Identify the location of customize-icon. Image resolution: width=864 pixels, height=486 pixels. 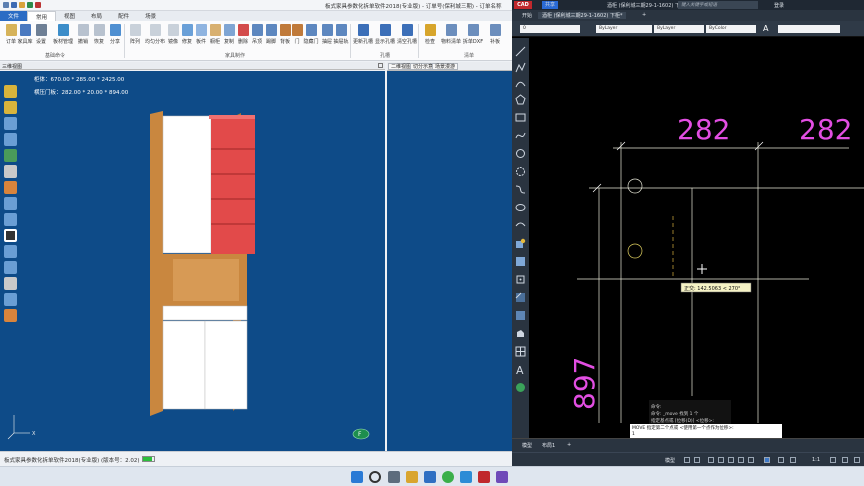
(845, 460).